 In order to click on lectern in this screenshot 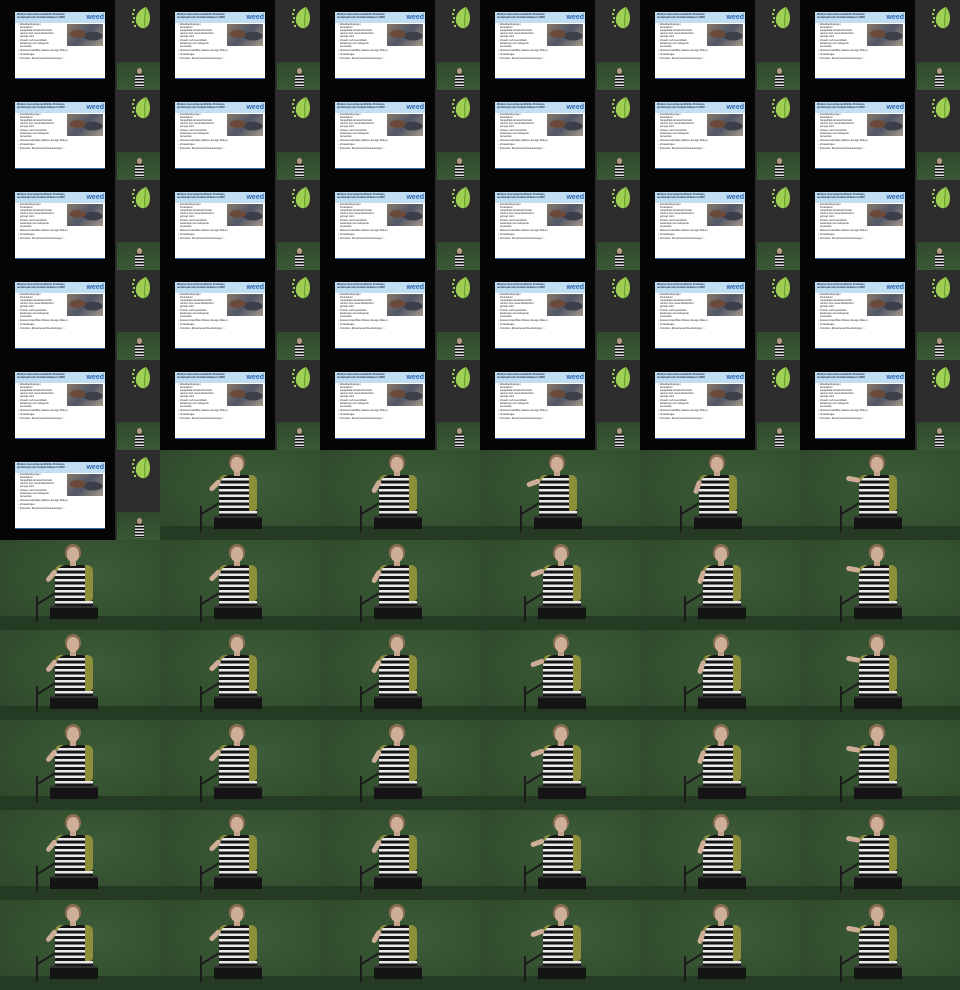, I will do `click(722, 702)`.